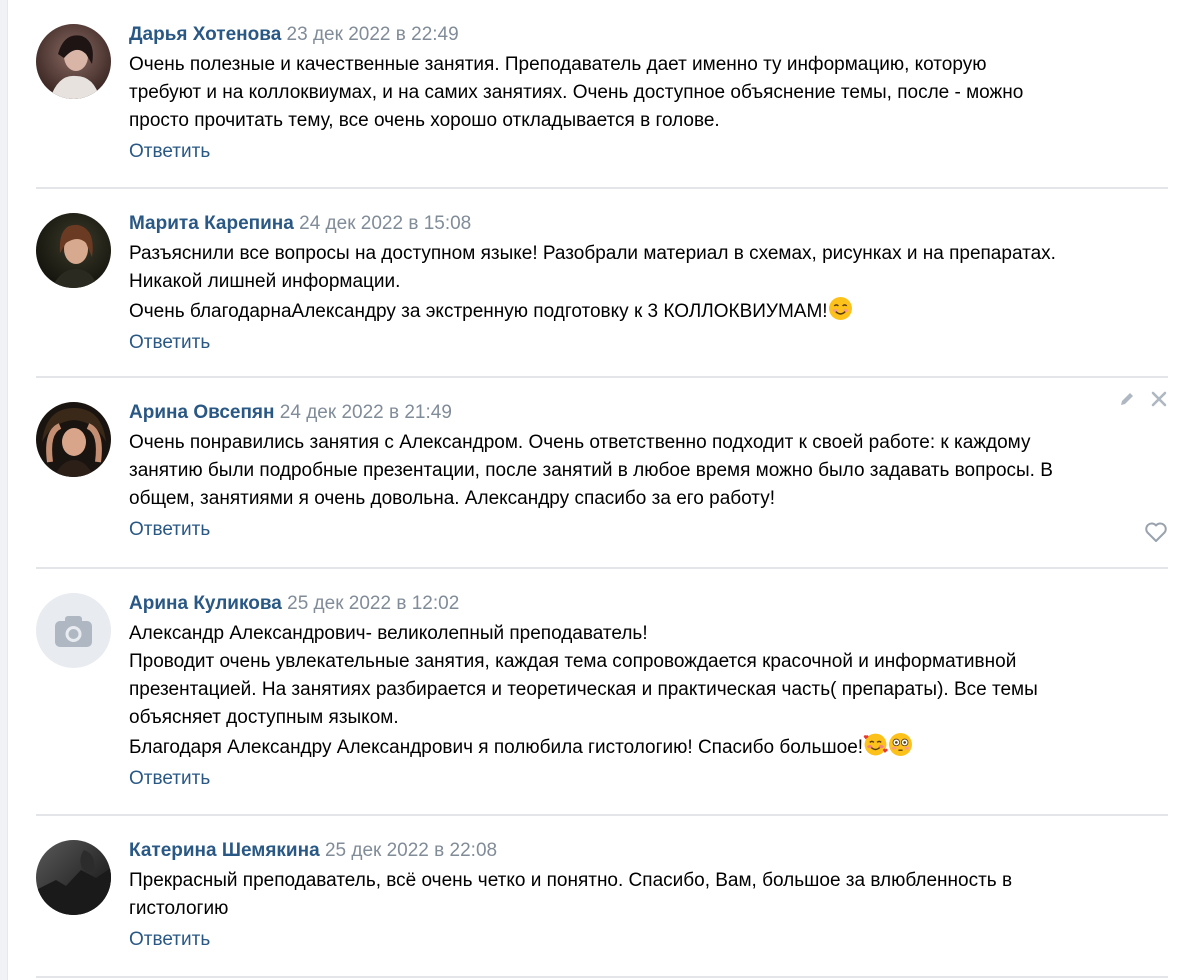 The height and width of the screenshot is (980, 1196). I want to click on comment-author: Дарья Хотенова, so click(205, 34).